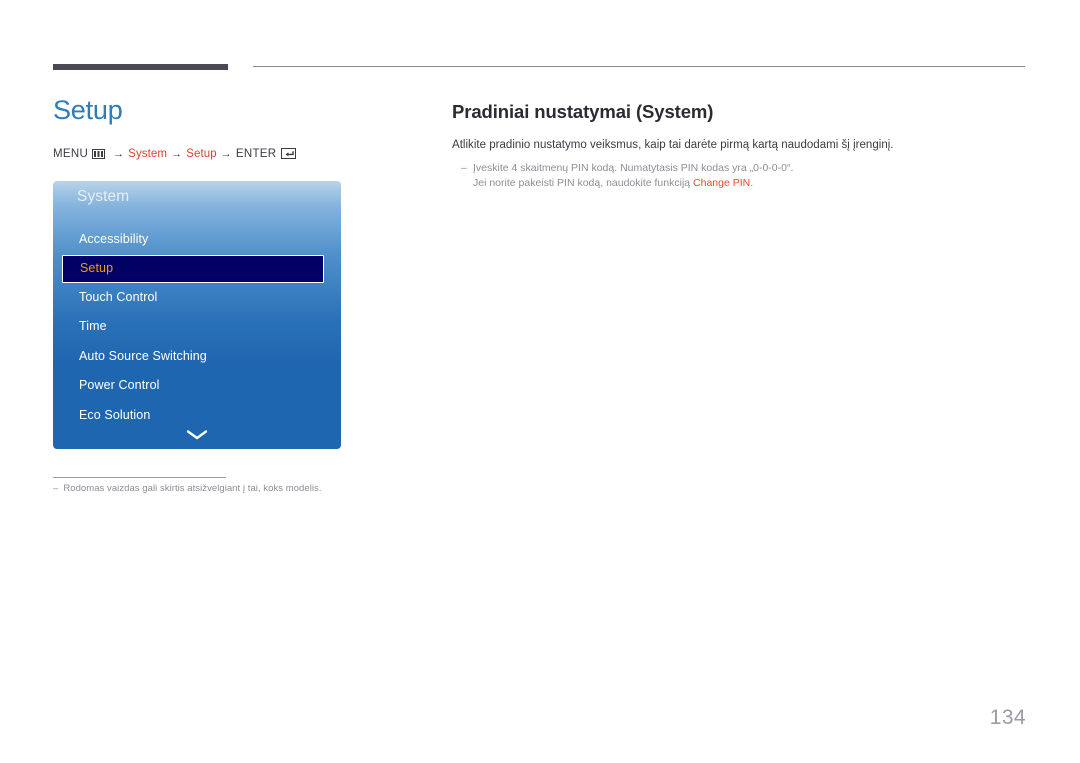 The width and height of the screenshot is (1080, 763). I want to click on header-rule-light, so click(639, 66).